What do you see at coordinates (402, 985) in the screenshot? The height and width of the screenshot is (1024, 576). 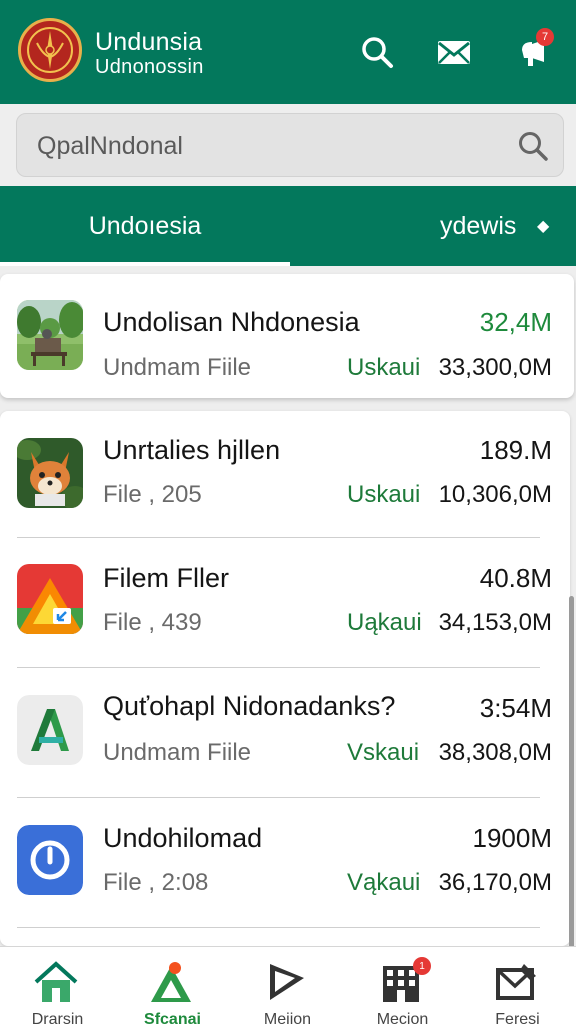 I see `nav-item-mecion: 1 Mecion` at bounding box center [402, 985].